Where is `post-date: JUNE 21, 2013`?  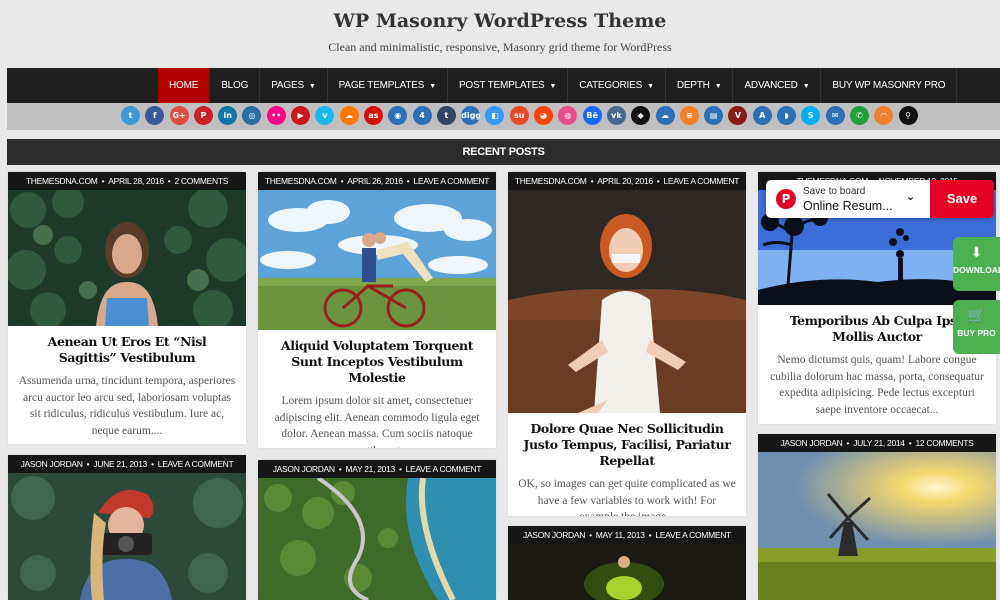
post-date: JUNE 21, 2013 is located at coordinates (120, 464).